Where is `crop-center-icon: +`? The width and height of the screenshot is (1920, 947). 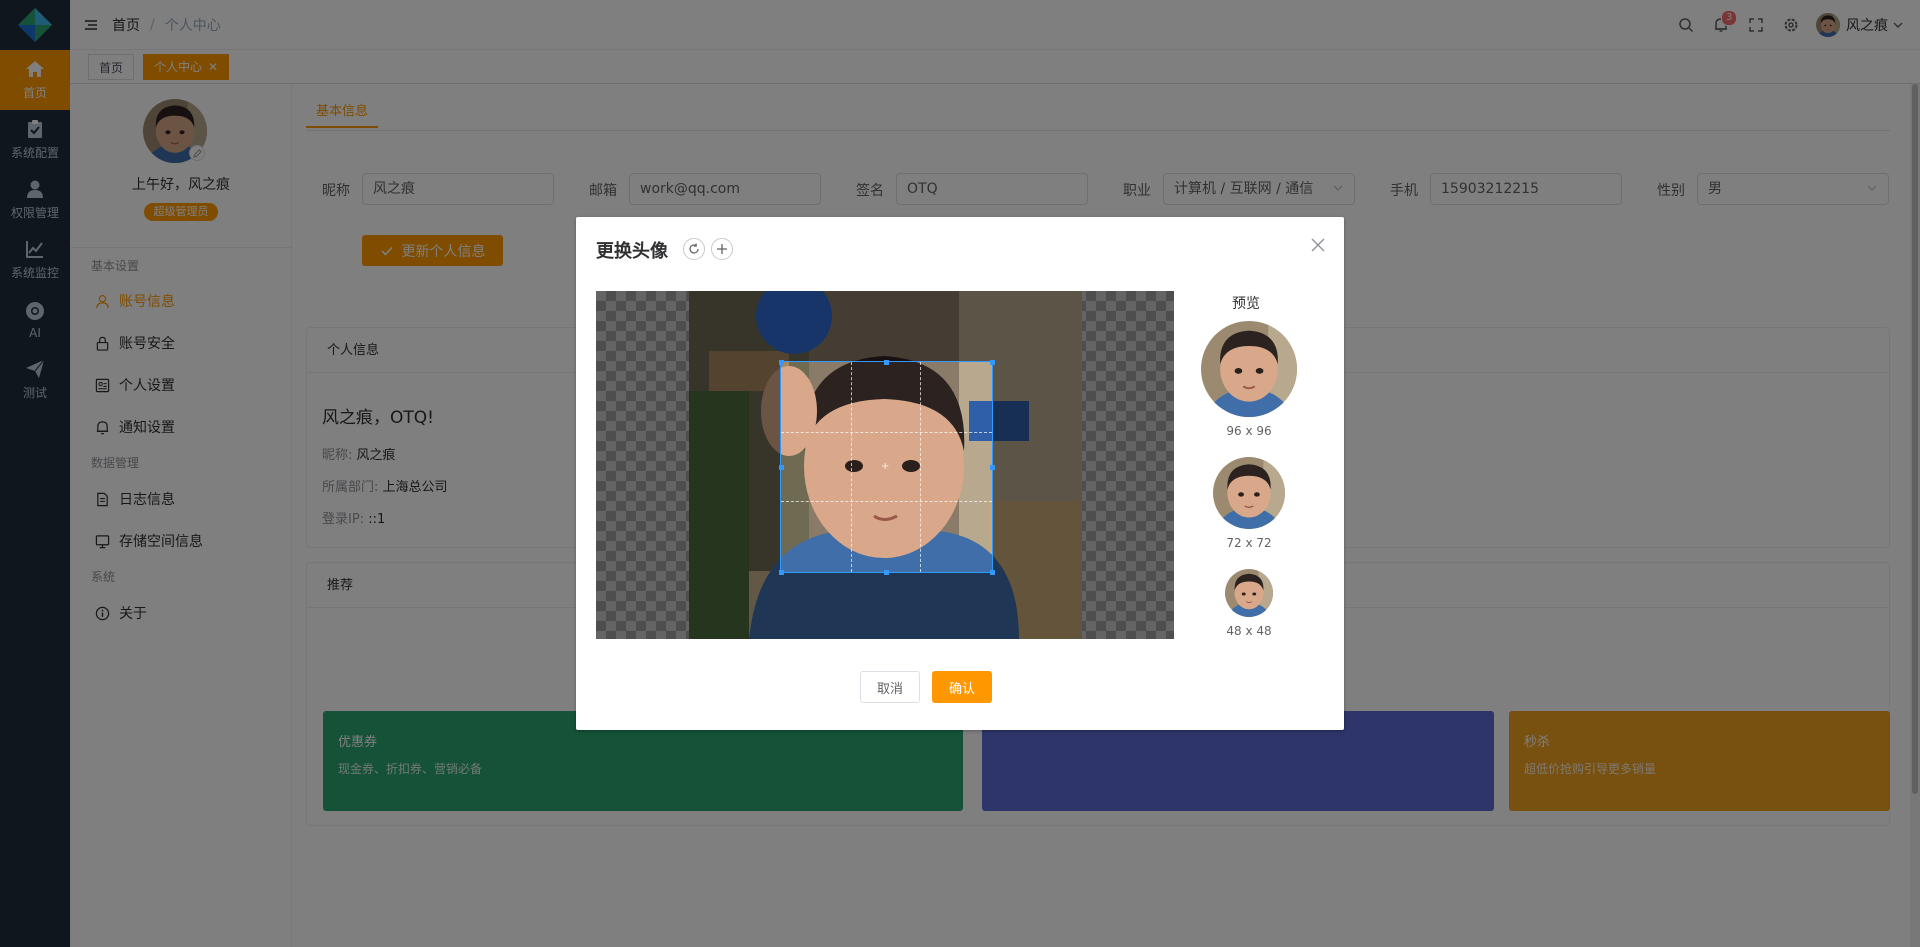
crop-center-icon: + is located at coordinates (885, 466).